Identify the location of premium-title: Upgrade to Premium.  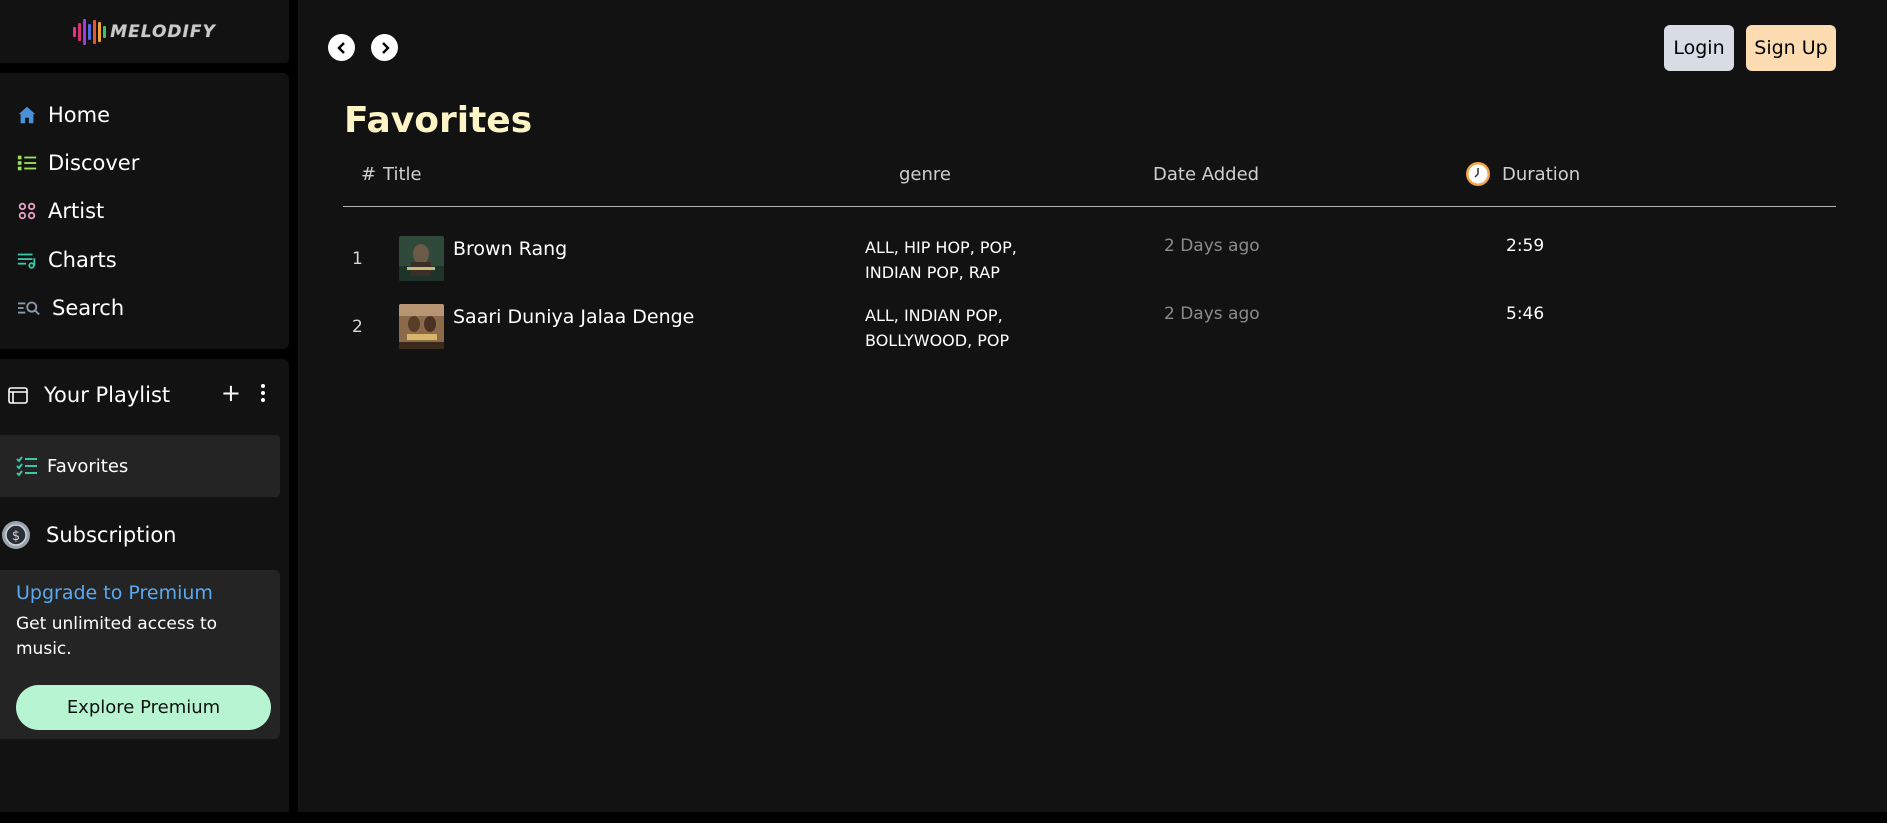
(140, 593).